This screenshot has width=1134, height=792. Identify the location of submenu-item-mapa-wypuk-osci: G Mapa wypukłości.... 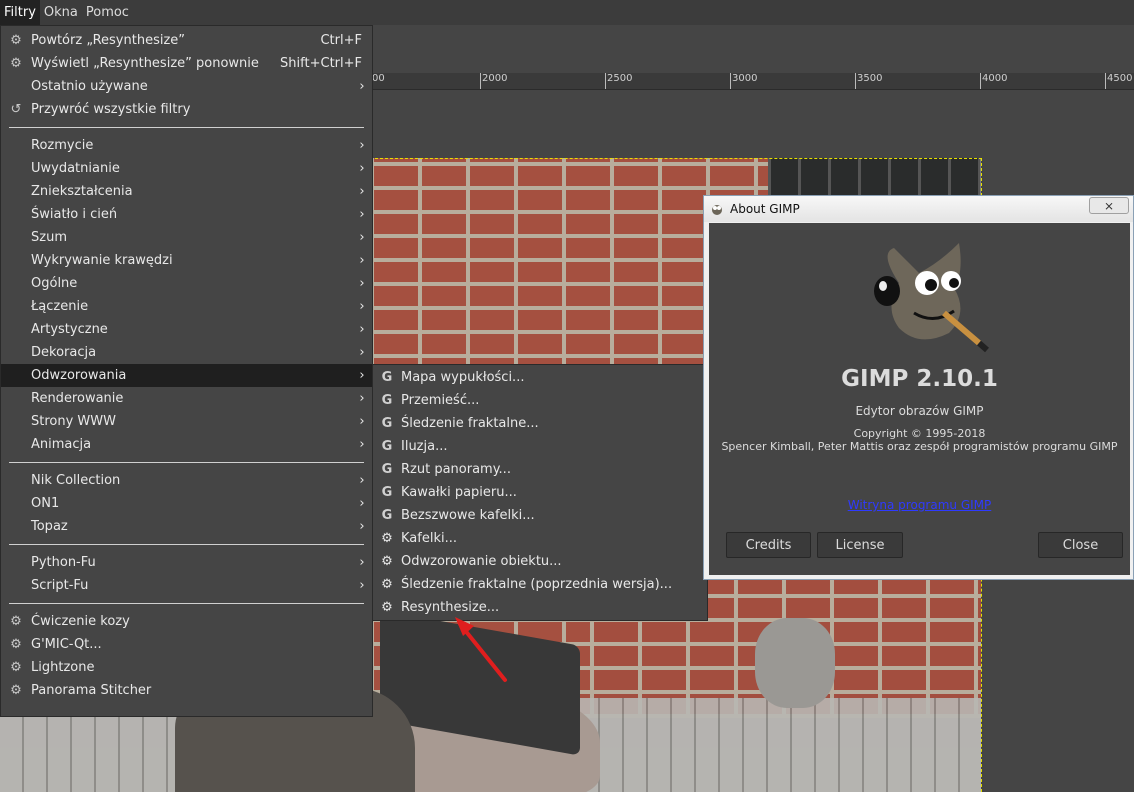
(540, 377).